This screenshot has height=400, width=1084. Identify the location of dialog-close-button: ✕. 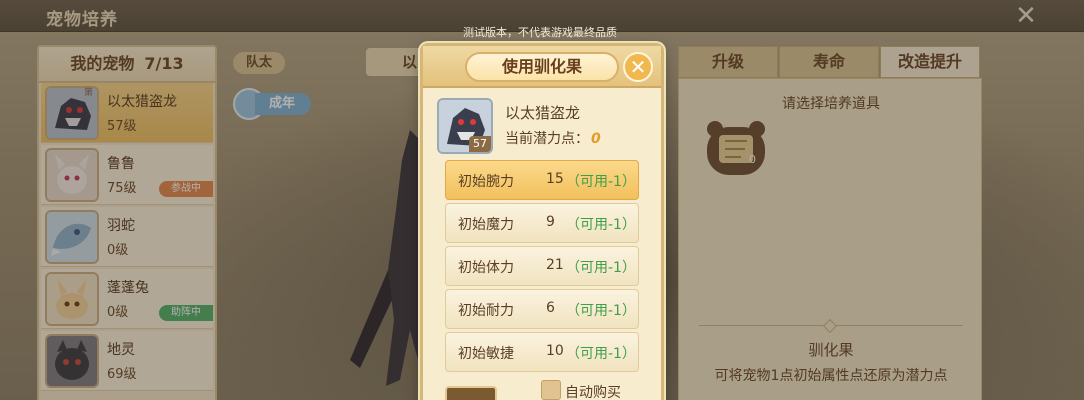
(638, 67).